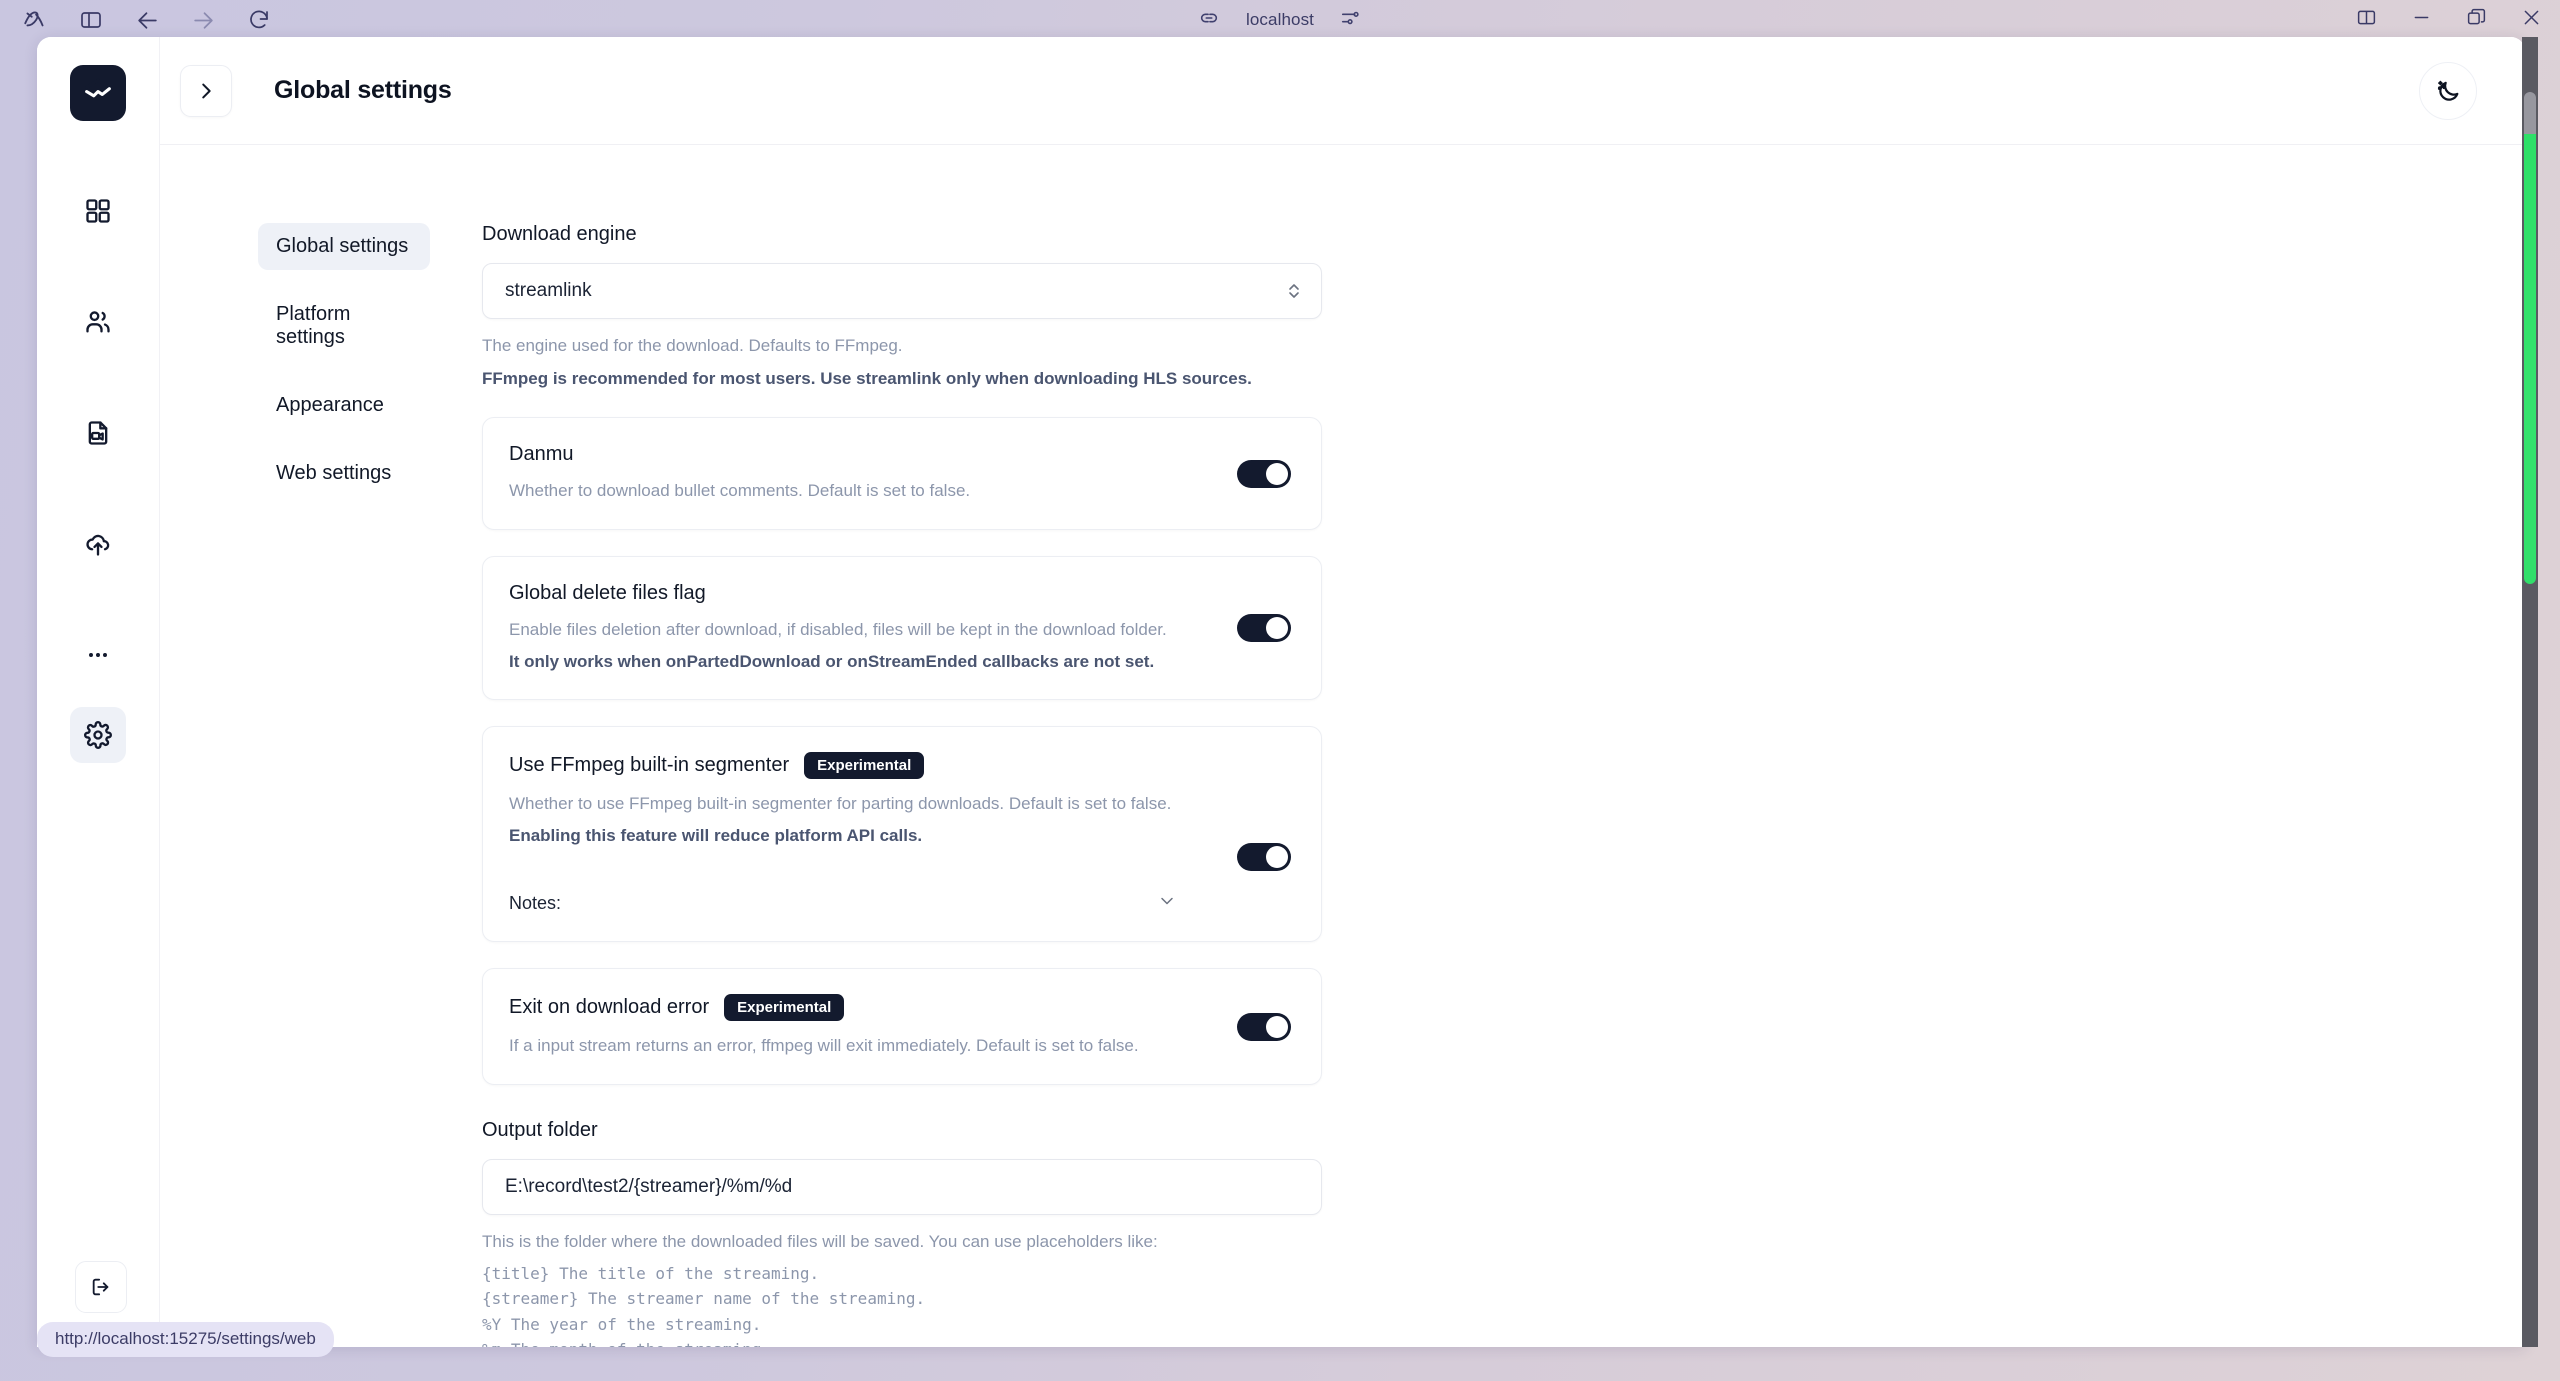  Describe the element at coordinates (2421, 20) in the screenshot. I see `minimize-icon` at that location.